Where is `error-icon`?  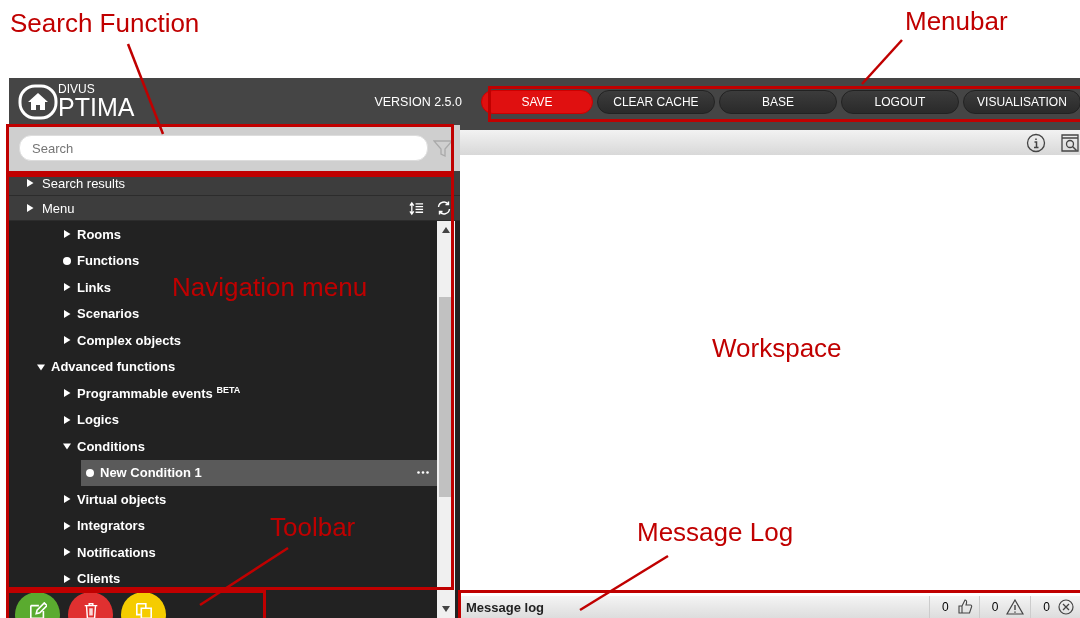
error-icon is located at coordinates (1066, 607).